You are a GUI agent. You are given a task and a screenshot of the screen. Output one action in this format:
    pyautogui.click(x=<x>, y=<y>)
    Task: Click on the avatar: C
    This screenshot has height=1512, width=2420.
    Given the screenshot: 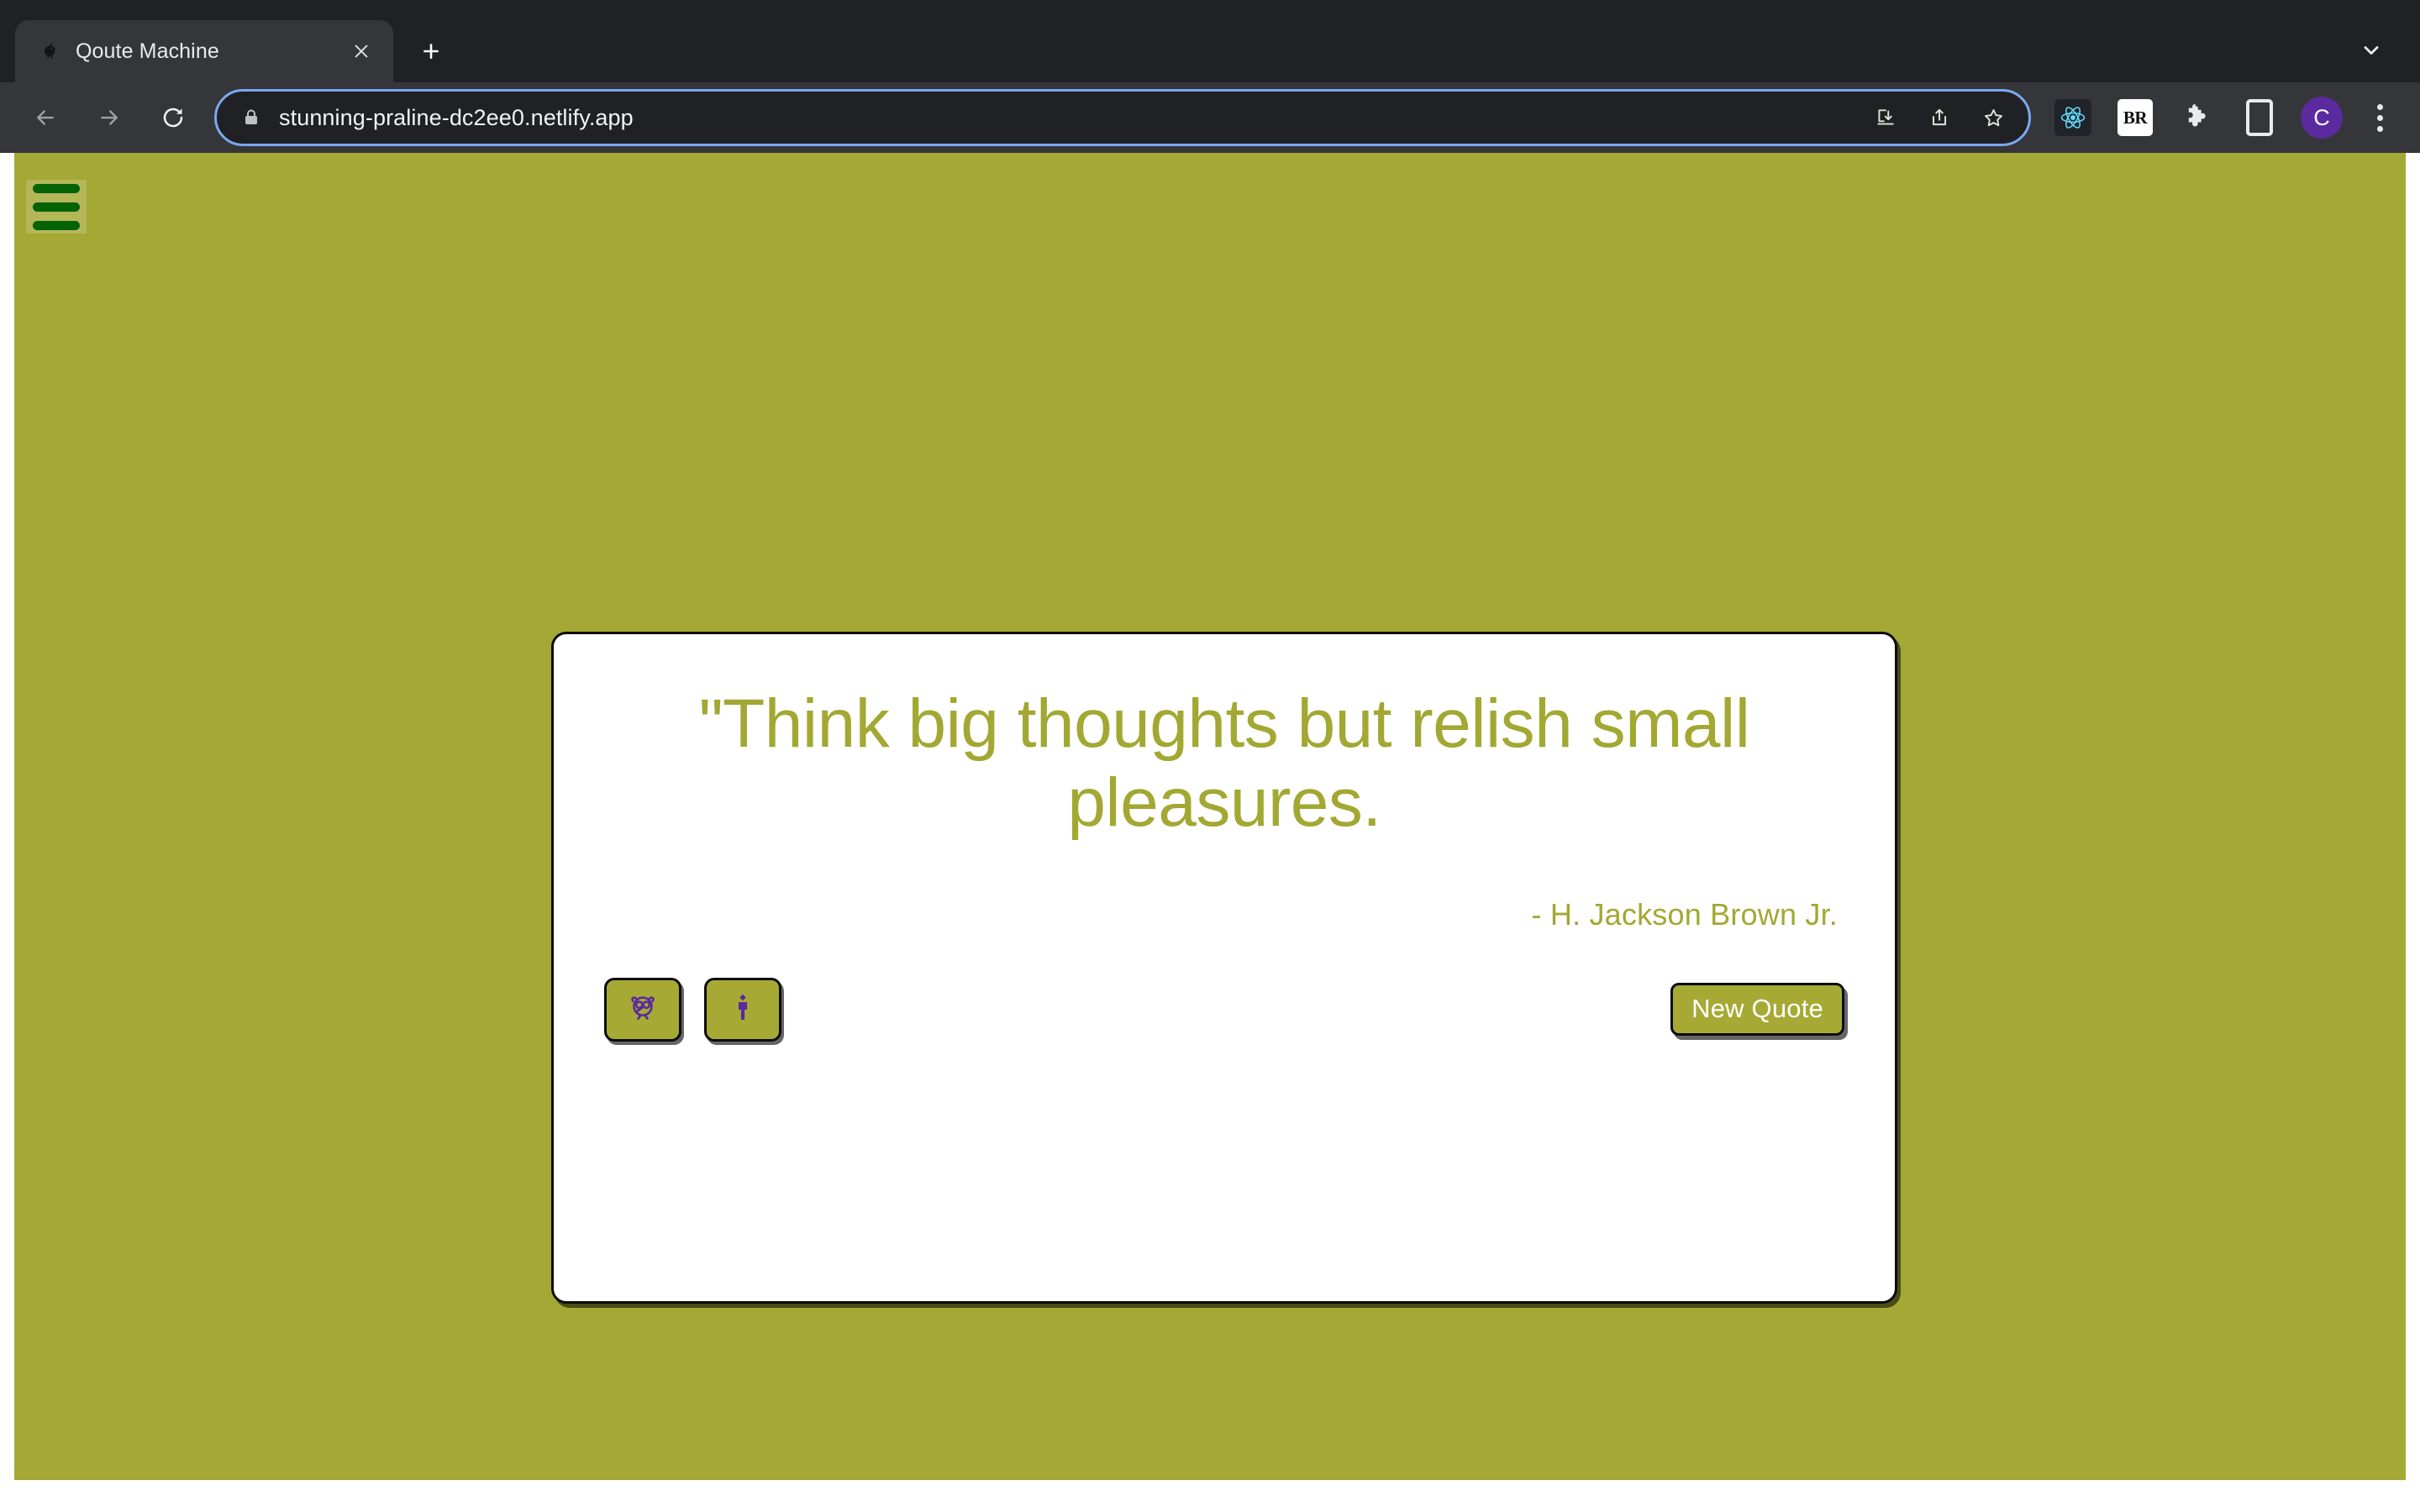 What is the action you would take?
    pyautogui.click(x=2322, y=118)
    